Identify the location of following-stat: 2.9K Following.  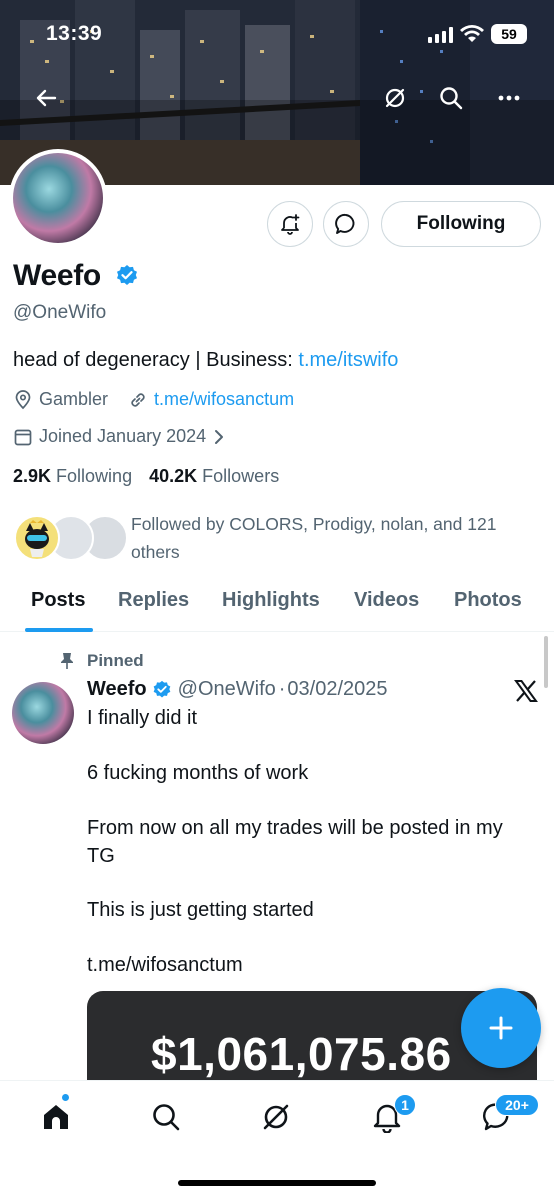
(72, 476).